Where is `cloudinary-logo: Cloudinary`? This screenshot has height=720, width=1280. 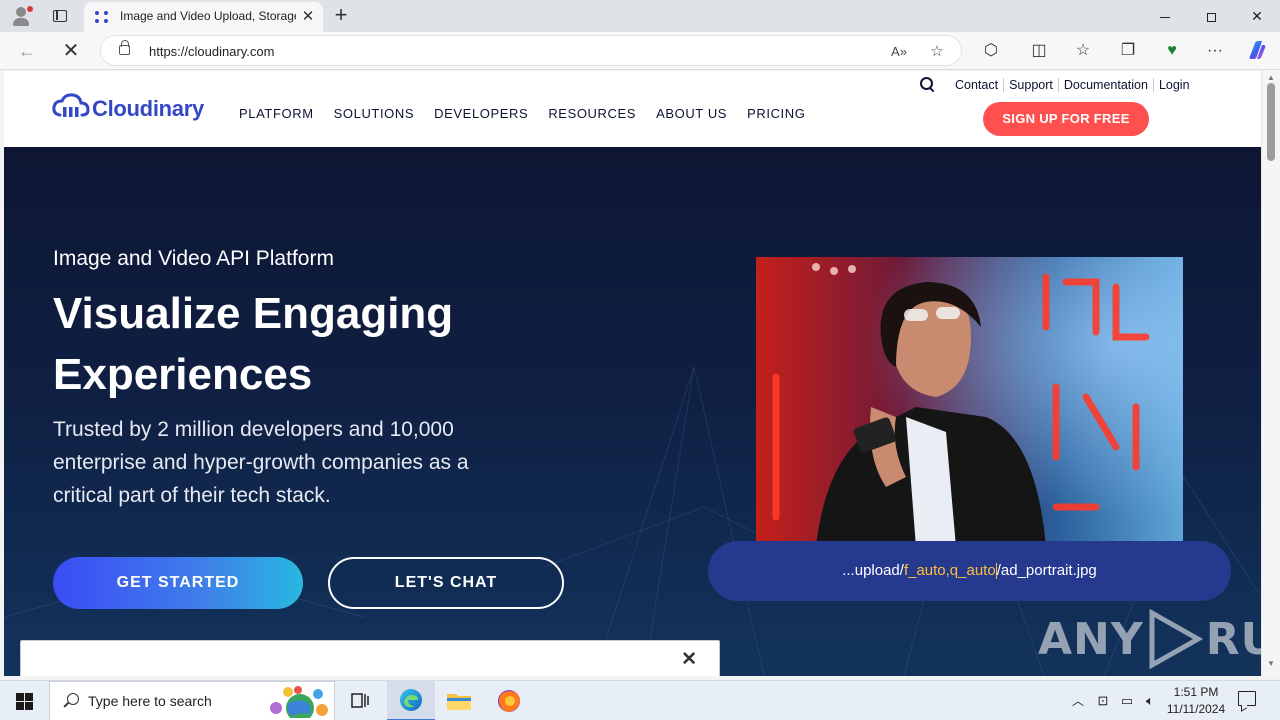
cloudinary-logo: Cloudinary is located at coordinates (132, 109).